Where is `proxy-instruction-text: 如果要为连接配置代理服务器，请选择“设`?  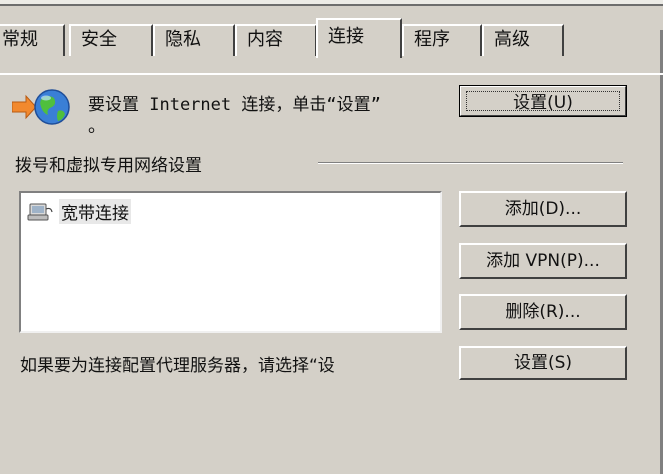
proxy-instruction-text: 如果要为连接配置代理服务器，请选择“设 is located at coordinates (177, 366).